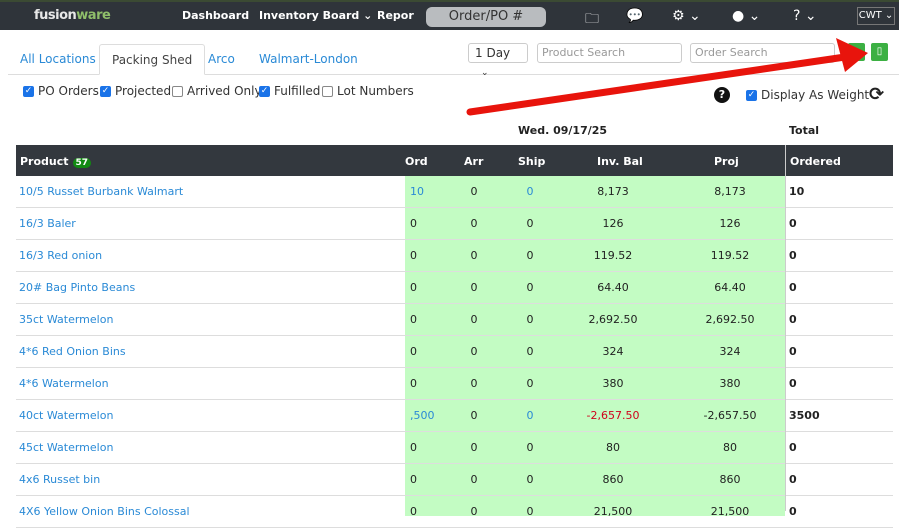 Image resolution: width=899 pixels, height=528 pixels. Describe the element at coordinates (686, 16) in the screenshot. I see `gear-icon: ⚙ ⌄` at that location.